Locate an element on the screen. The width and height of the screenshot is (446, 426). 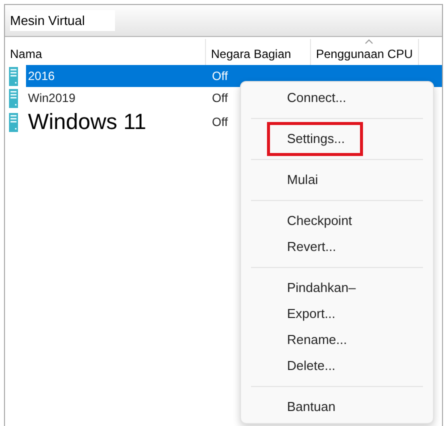
vm-name: Win2019 is located at coordinates (51, 98).